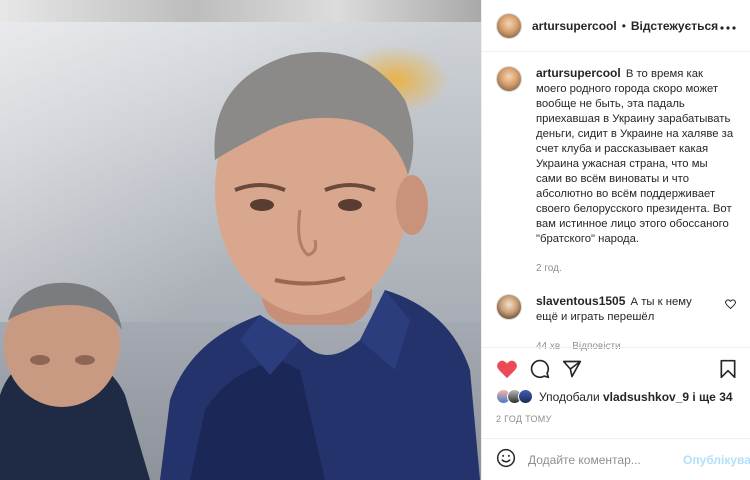 This screenshot has height=480, width=750. I want to click on comment-input, so click(605, 459).